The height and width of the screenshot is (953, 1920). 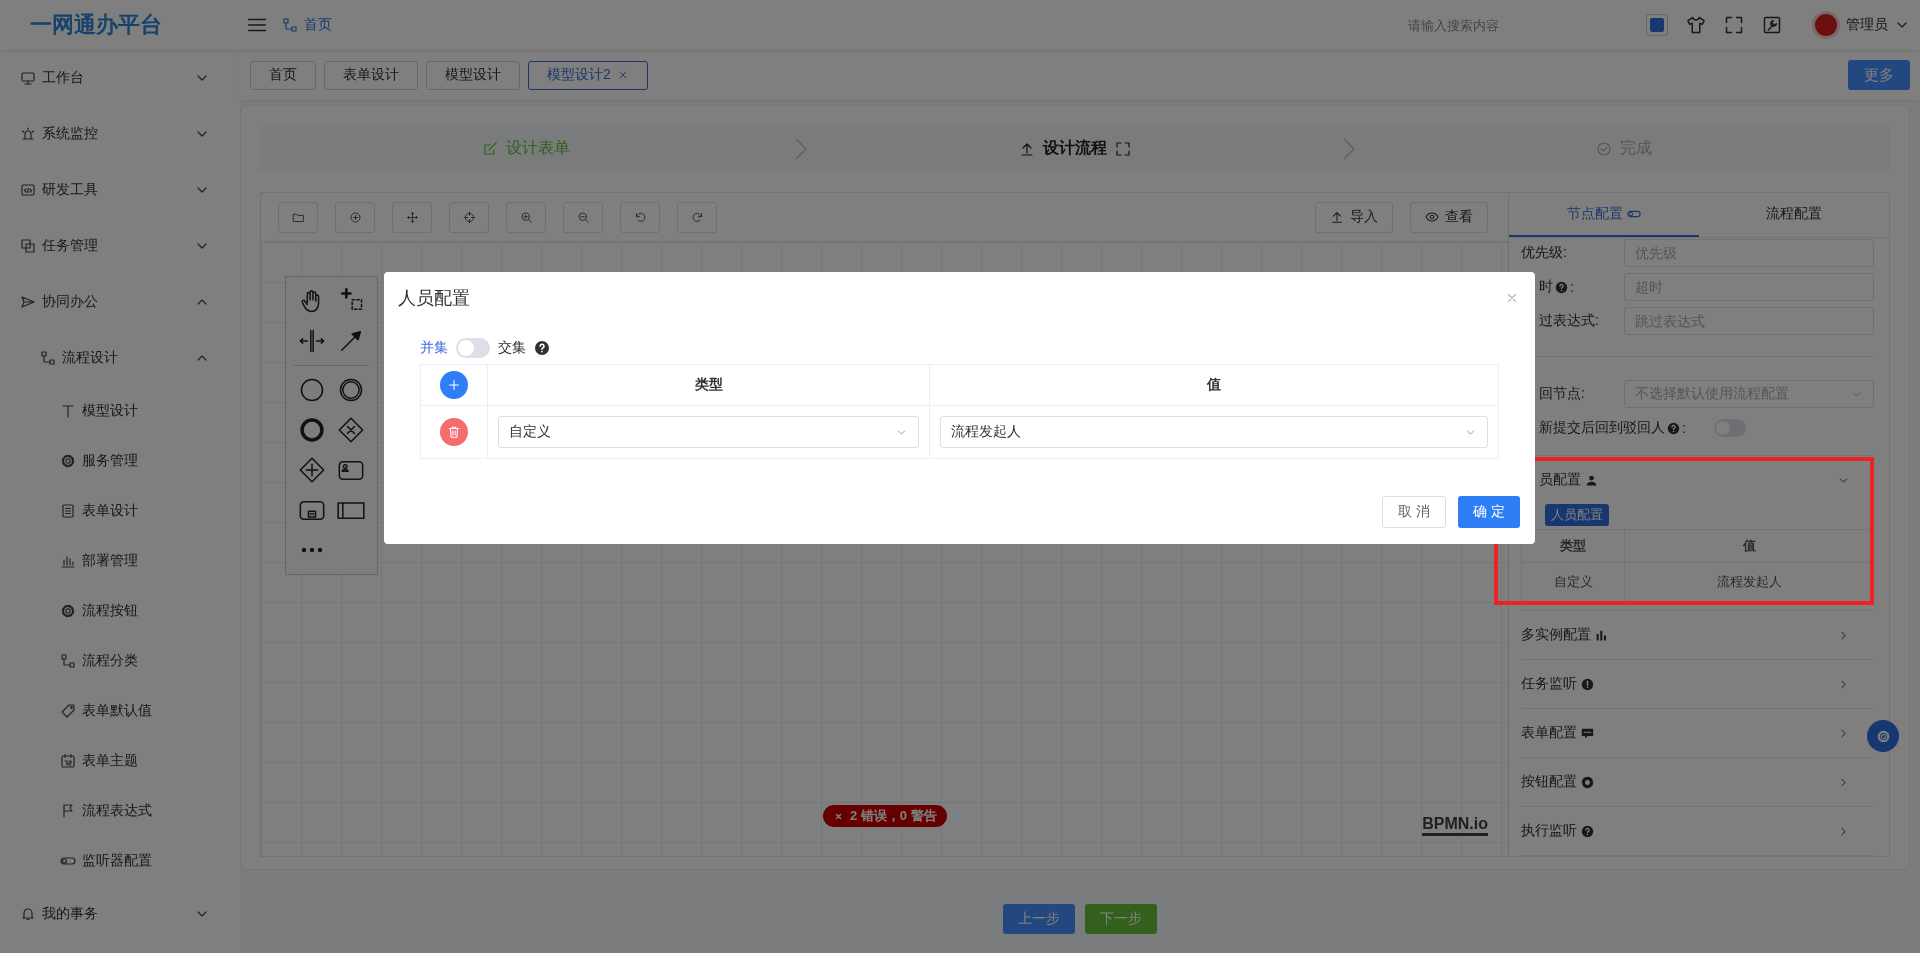 I want to click on sidebar-item: 部署管理, so click(x=120, y=561).